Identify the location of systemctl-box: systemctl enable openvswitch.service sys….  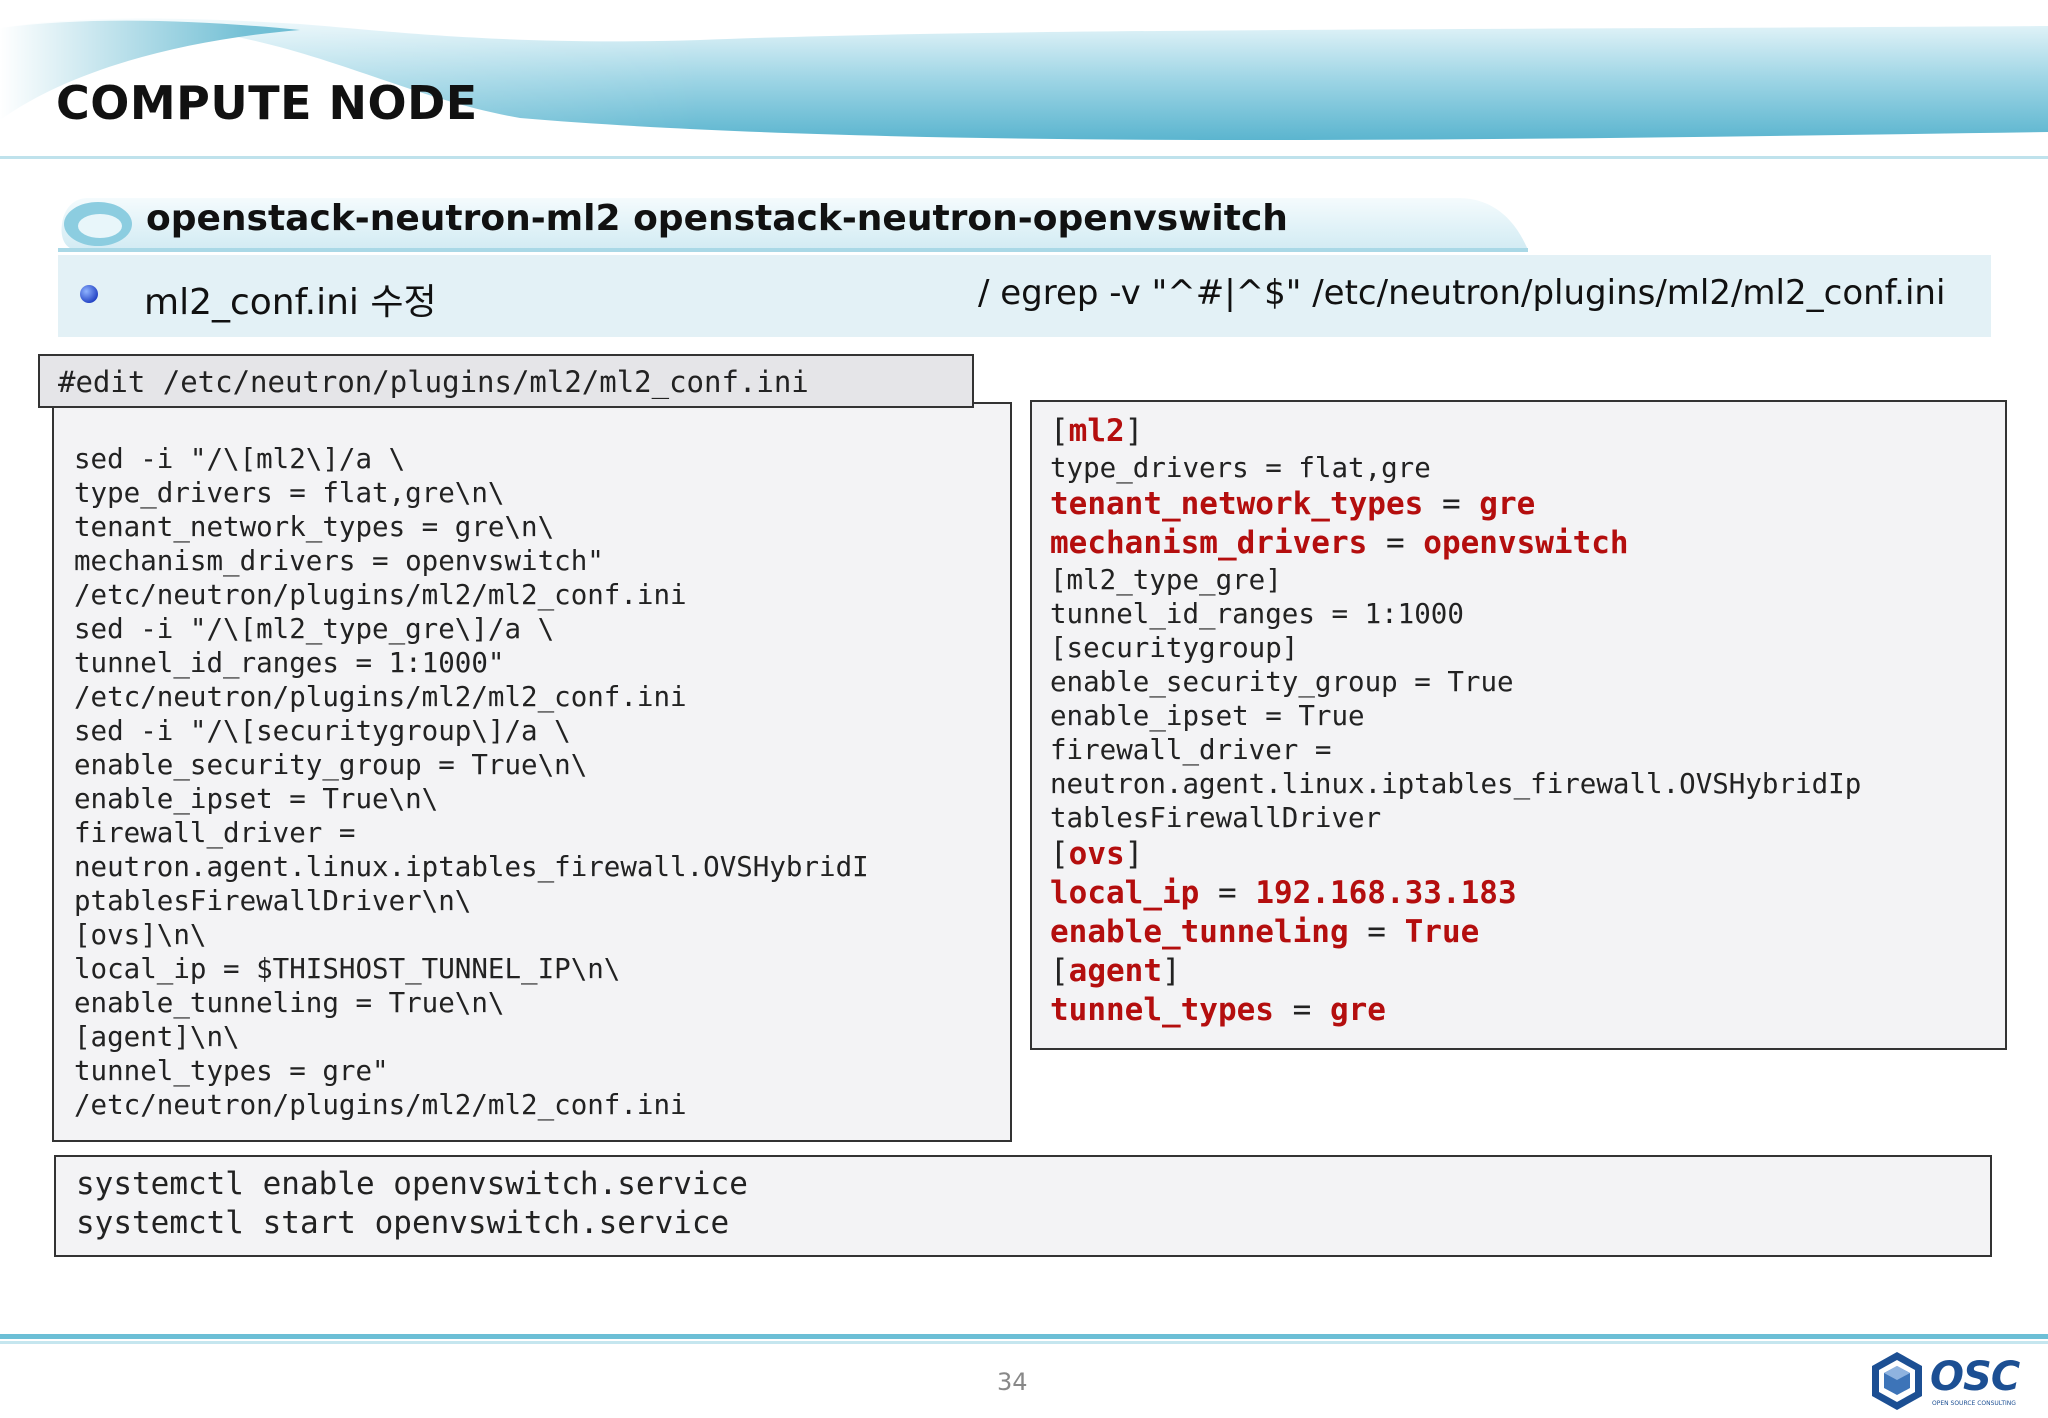
(1023, 1206).